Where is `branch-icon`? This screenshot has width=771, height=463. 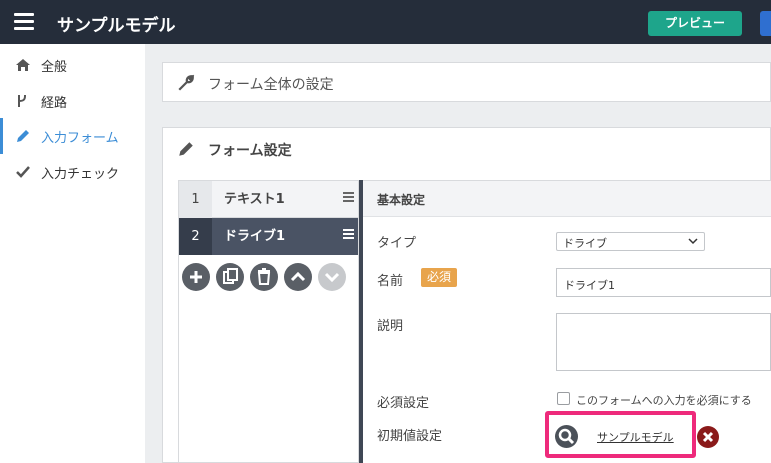 branch-icon is located at coordinates (22, 101).